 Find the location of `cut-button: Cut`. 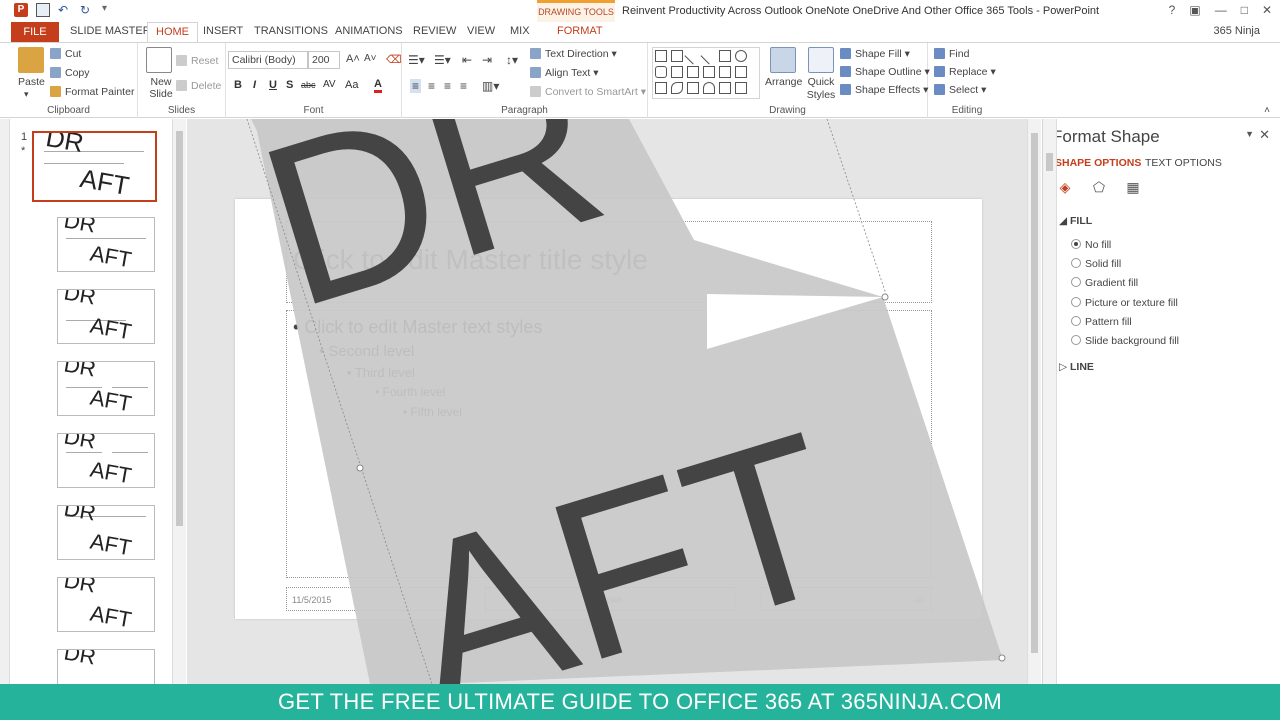

cut-button: Cut is located at coordinates (65, 54).